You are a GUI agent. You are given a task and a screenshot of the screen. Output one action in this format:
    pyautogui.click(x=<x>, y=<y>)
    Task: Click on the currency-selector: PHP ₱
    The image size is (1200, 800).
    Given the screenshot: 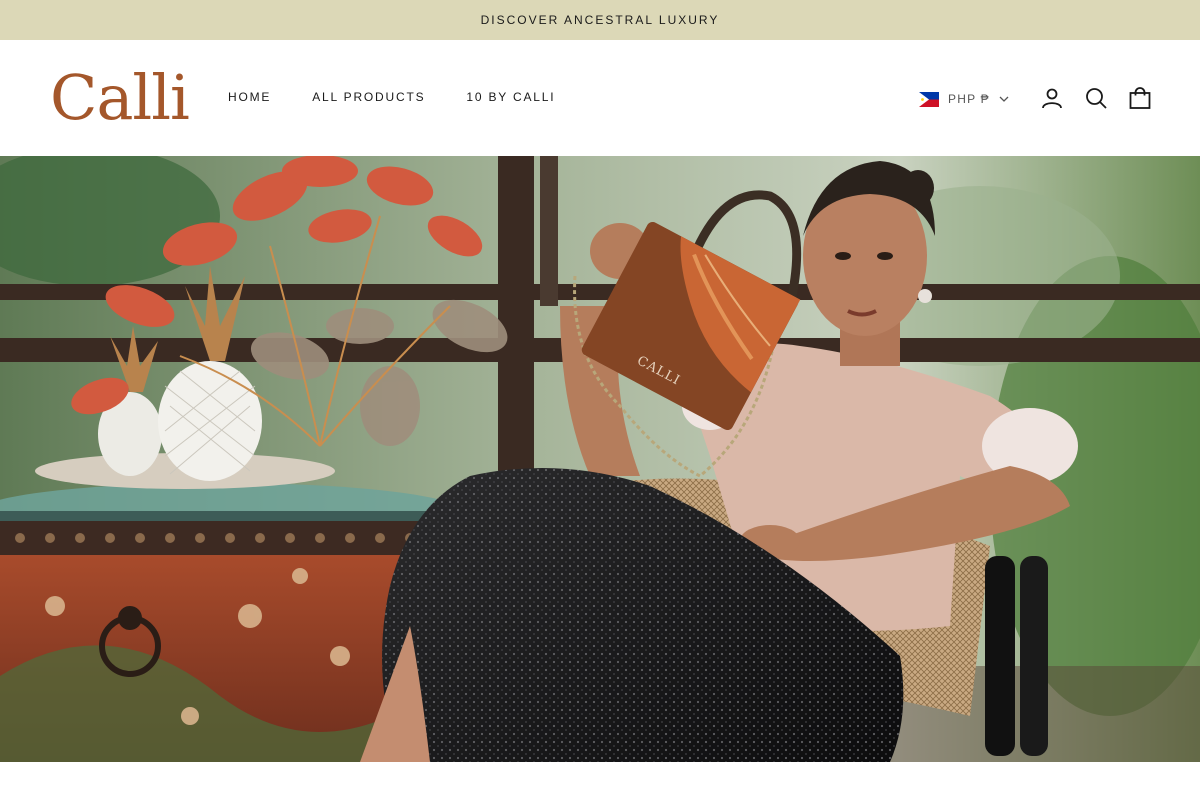 What is the action you would take?
    pyautogui.click(x=964, y=99)
    